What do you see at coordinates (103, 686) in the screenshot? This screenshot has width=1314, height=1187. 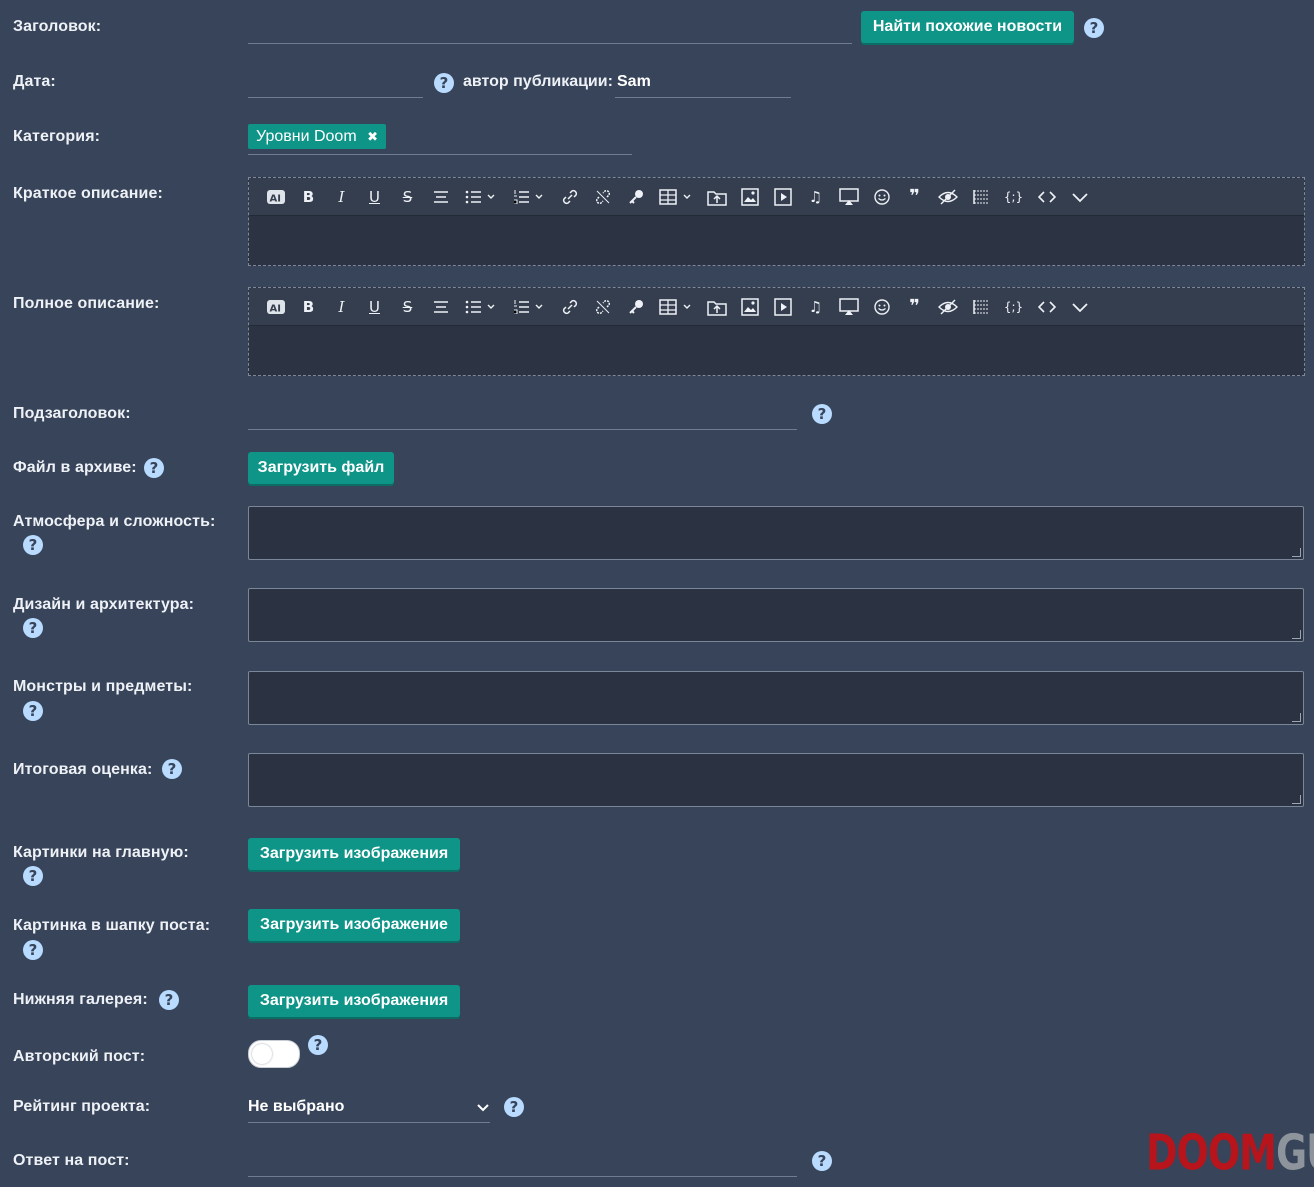 I see `monsters-label: Монстры и предметы:` at bounding box center [103, 686].